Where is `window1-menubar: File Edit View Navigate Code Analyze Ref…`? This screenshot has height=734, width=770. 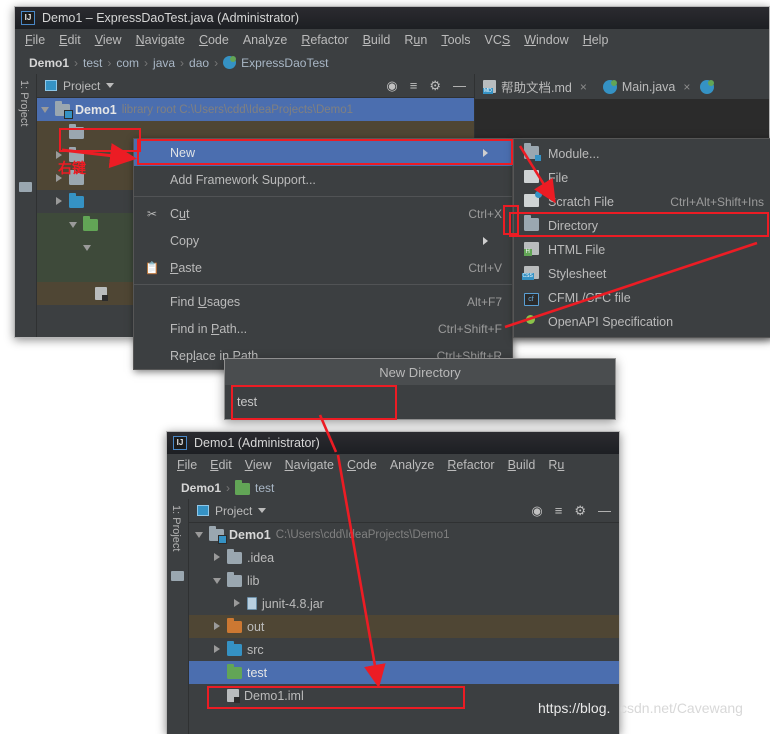 window1-menubar: File Edit View Navigate Code Analyze Ref… is located at coordinates (392, 40).